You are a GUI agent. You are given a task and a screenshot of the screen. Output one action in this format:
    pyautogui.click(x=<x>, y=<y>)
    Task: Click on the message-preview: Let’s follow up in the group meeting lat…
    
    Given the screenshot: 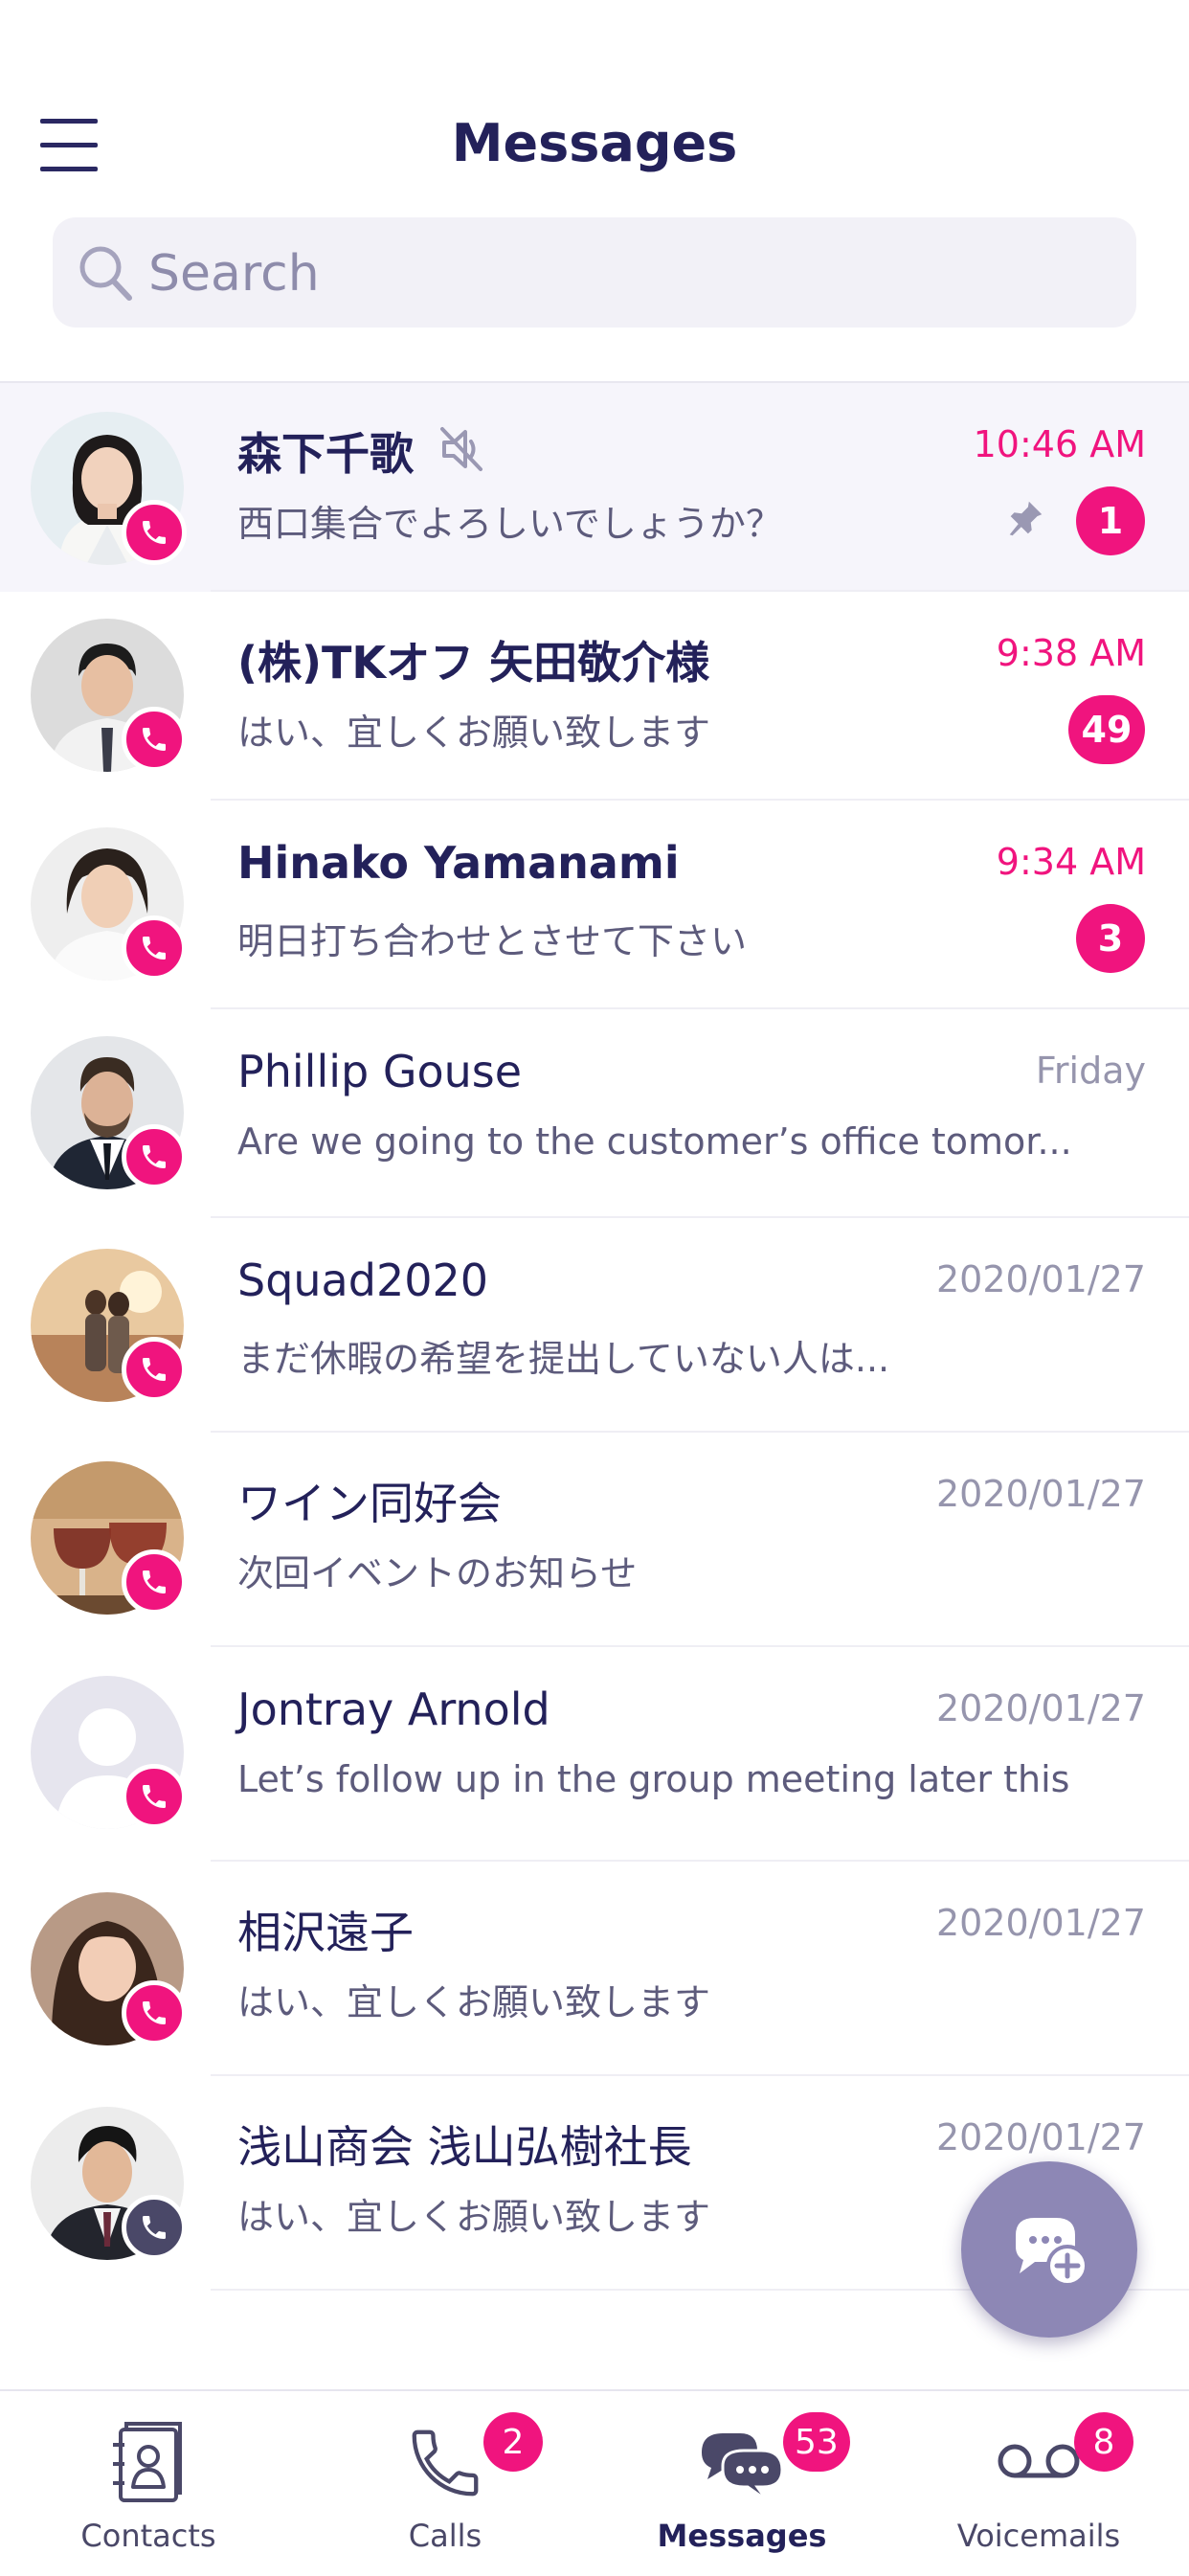 What is the action you would take?
    pyautogui.click(x=658, y=1779)
    